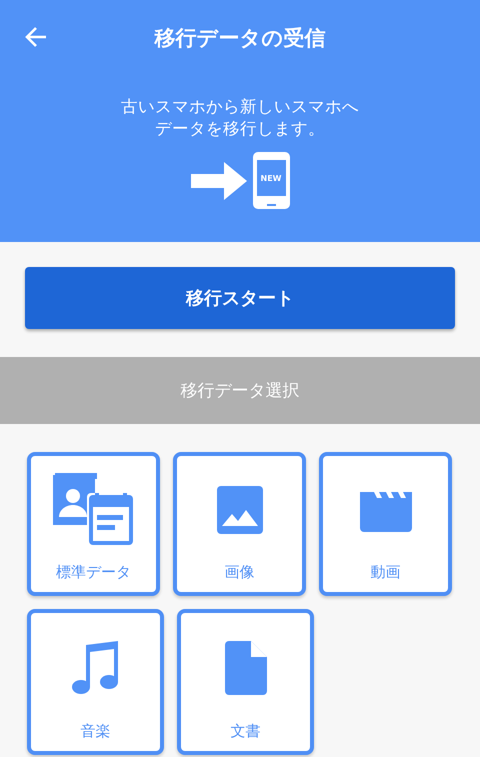  What do you see at coordinates (239, 572) in the screenshot?
I see `tile-label: 画像` at bounding box center [239, 572].